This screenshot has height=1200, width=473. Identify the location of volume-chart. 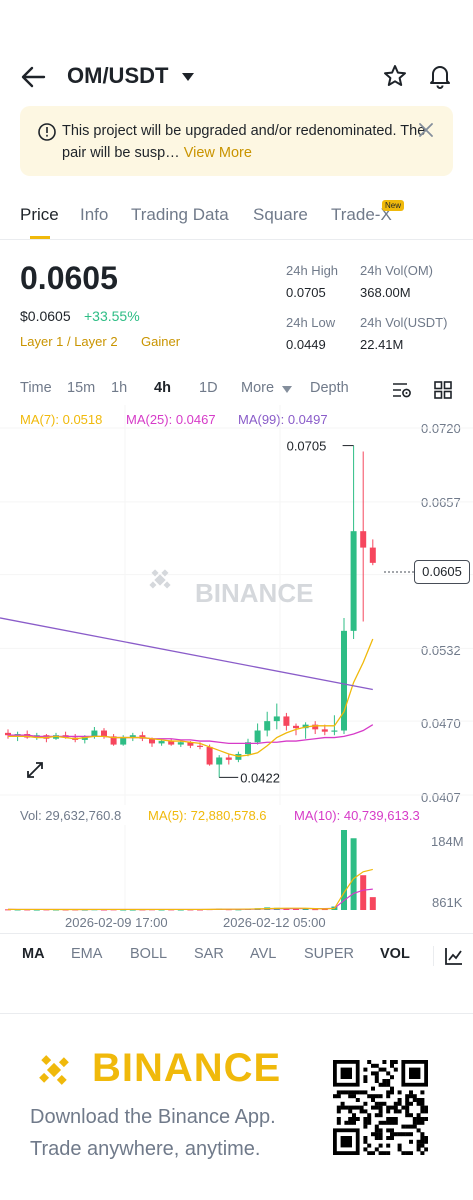
(190, 869).